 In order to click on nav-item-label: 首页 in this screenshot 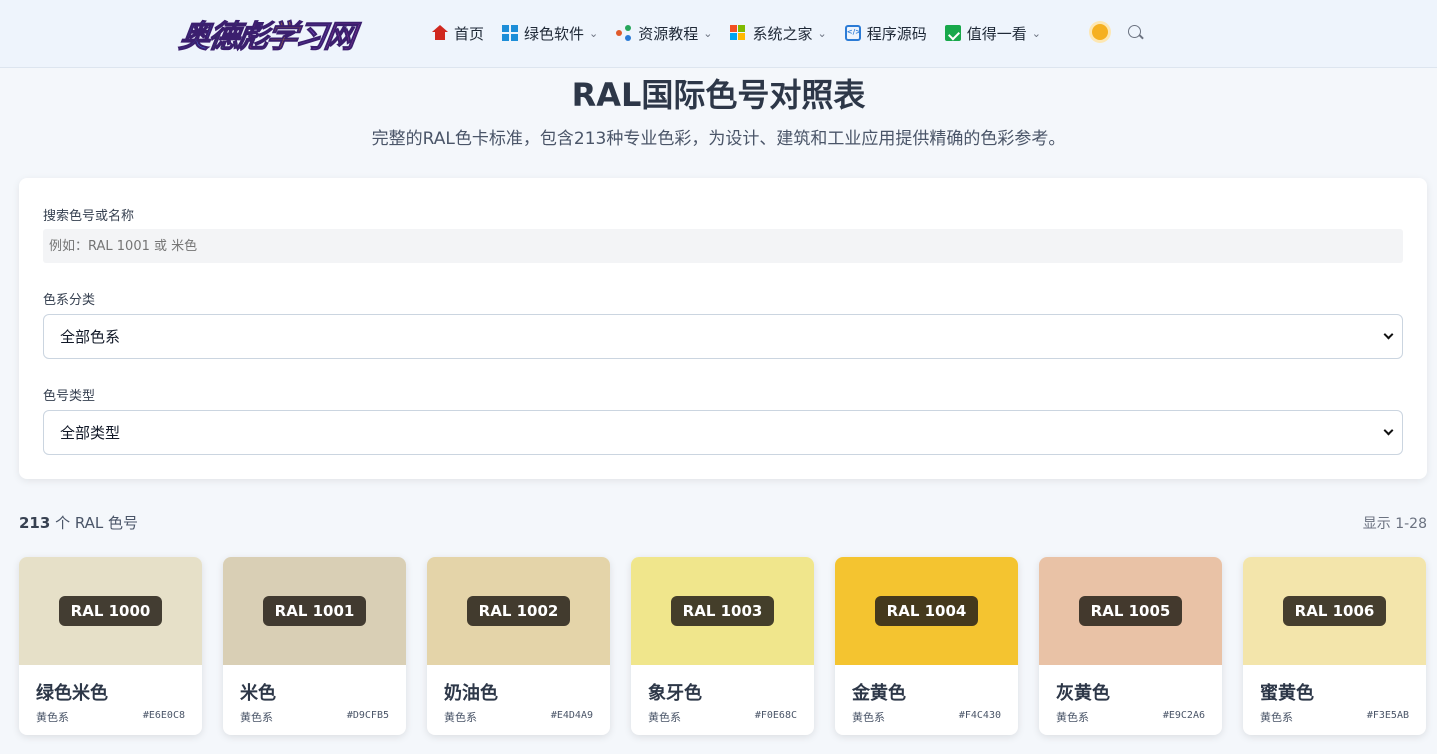, I will do `click(469, 33)`.